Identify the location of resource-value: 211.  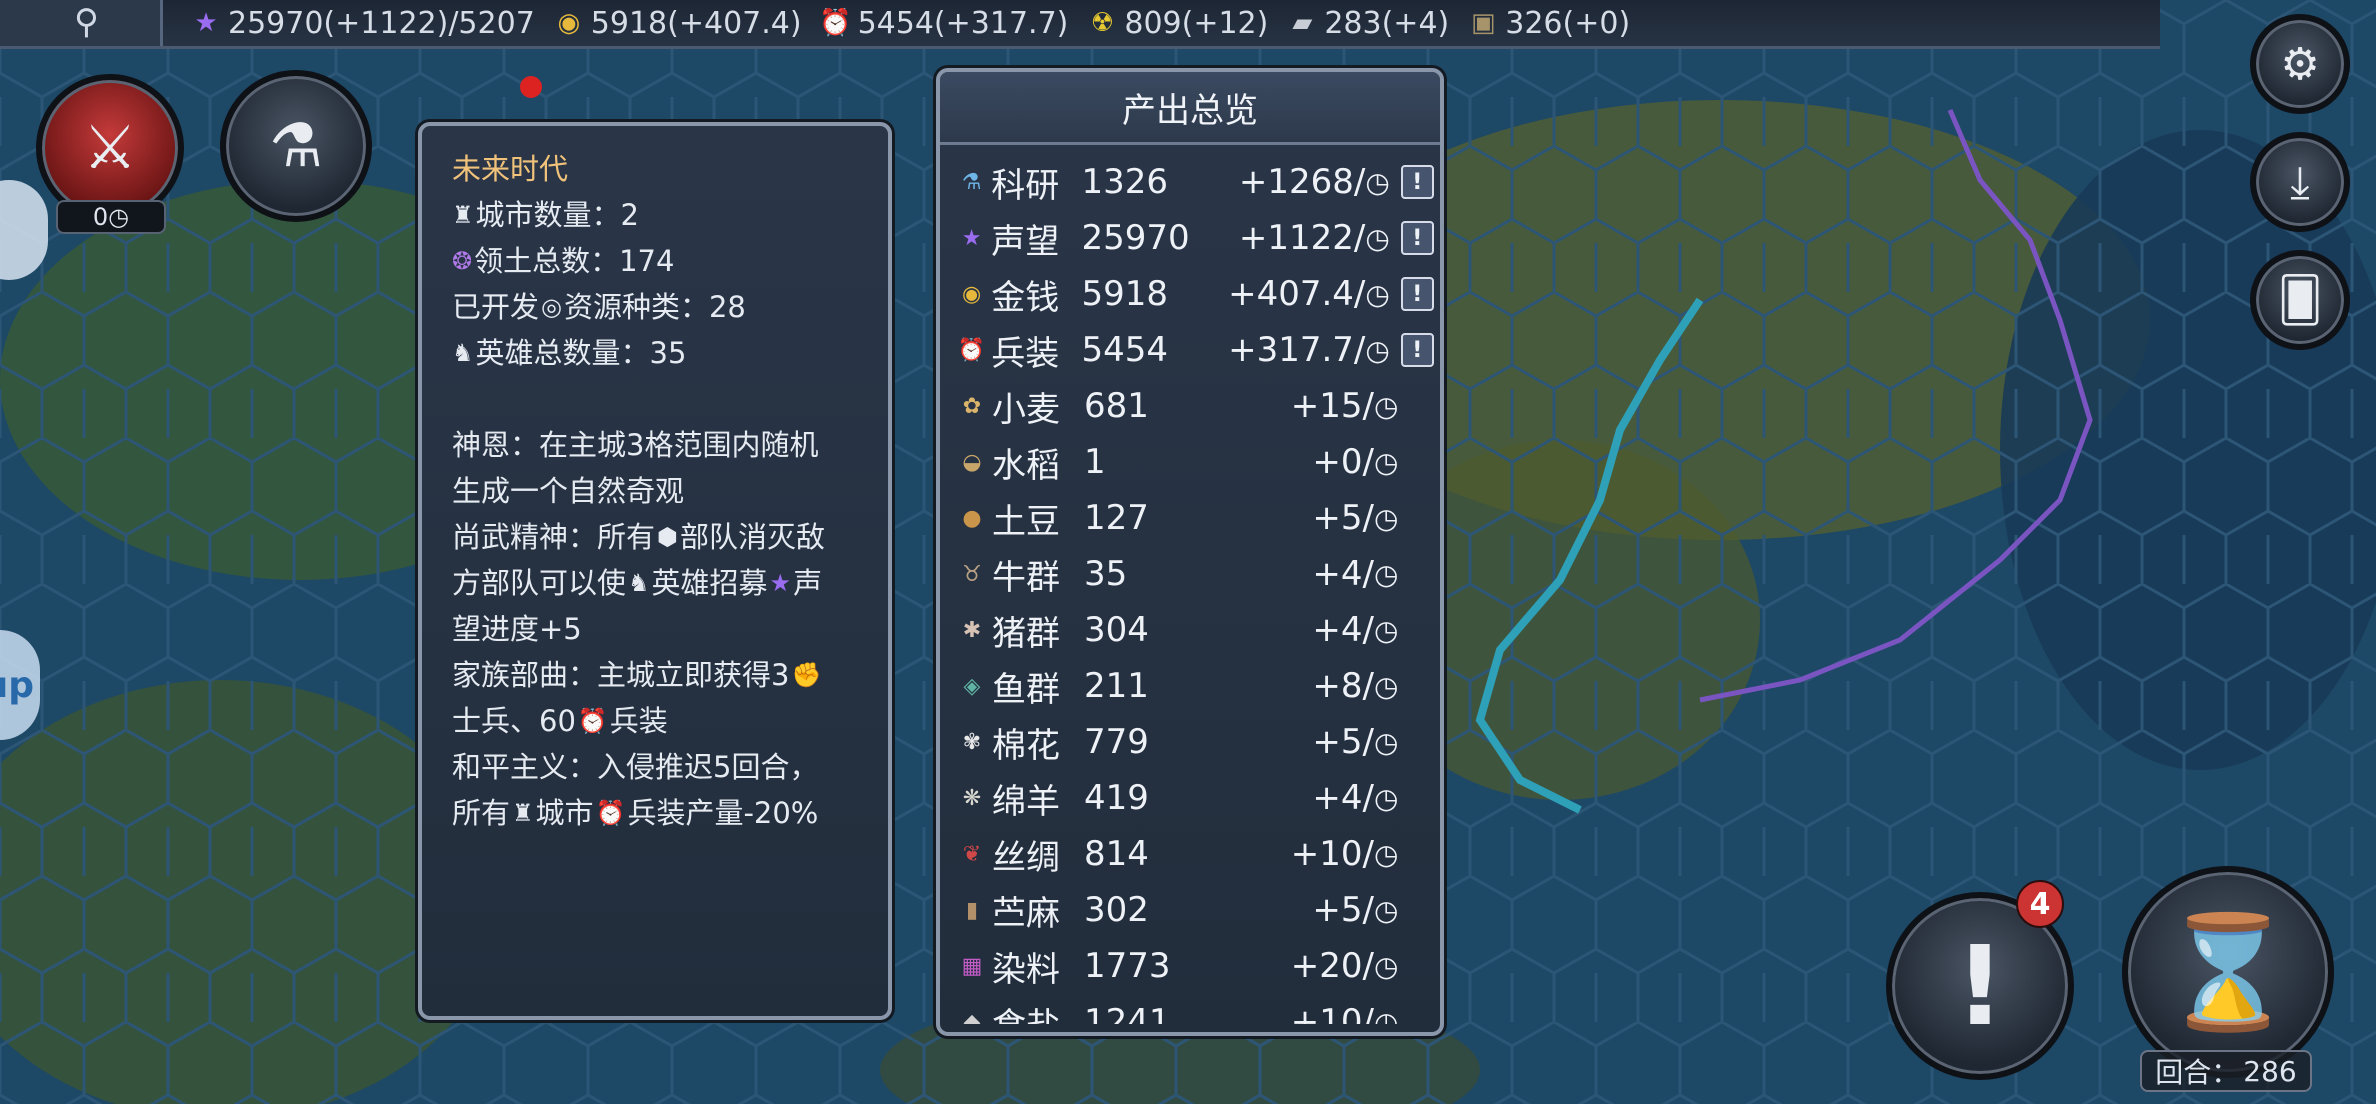
(1116, 686).